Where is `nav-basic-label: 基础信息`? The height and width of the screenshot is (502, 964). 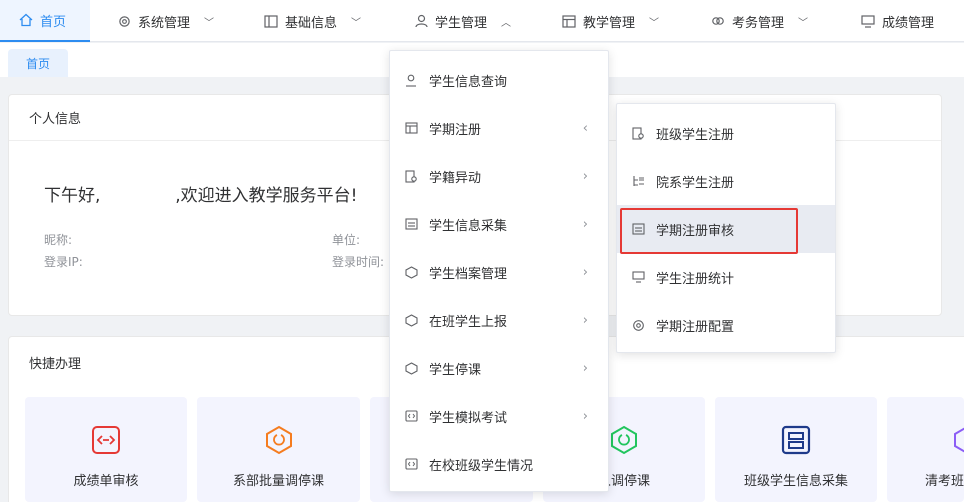 nav-basic-label: 基础信息 is located at coordinates (311, 23).